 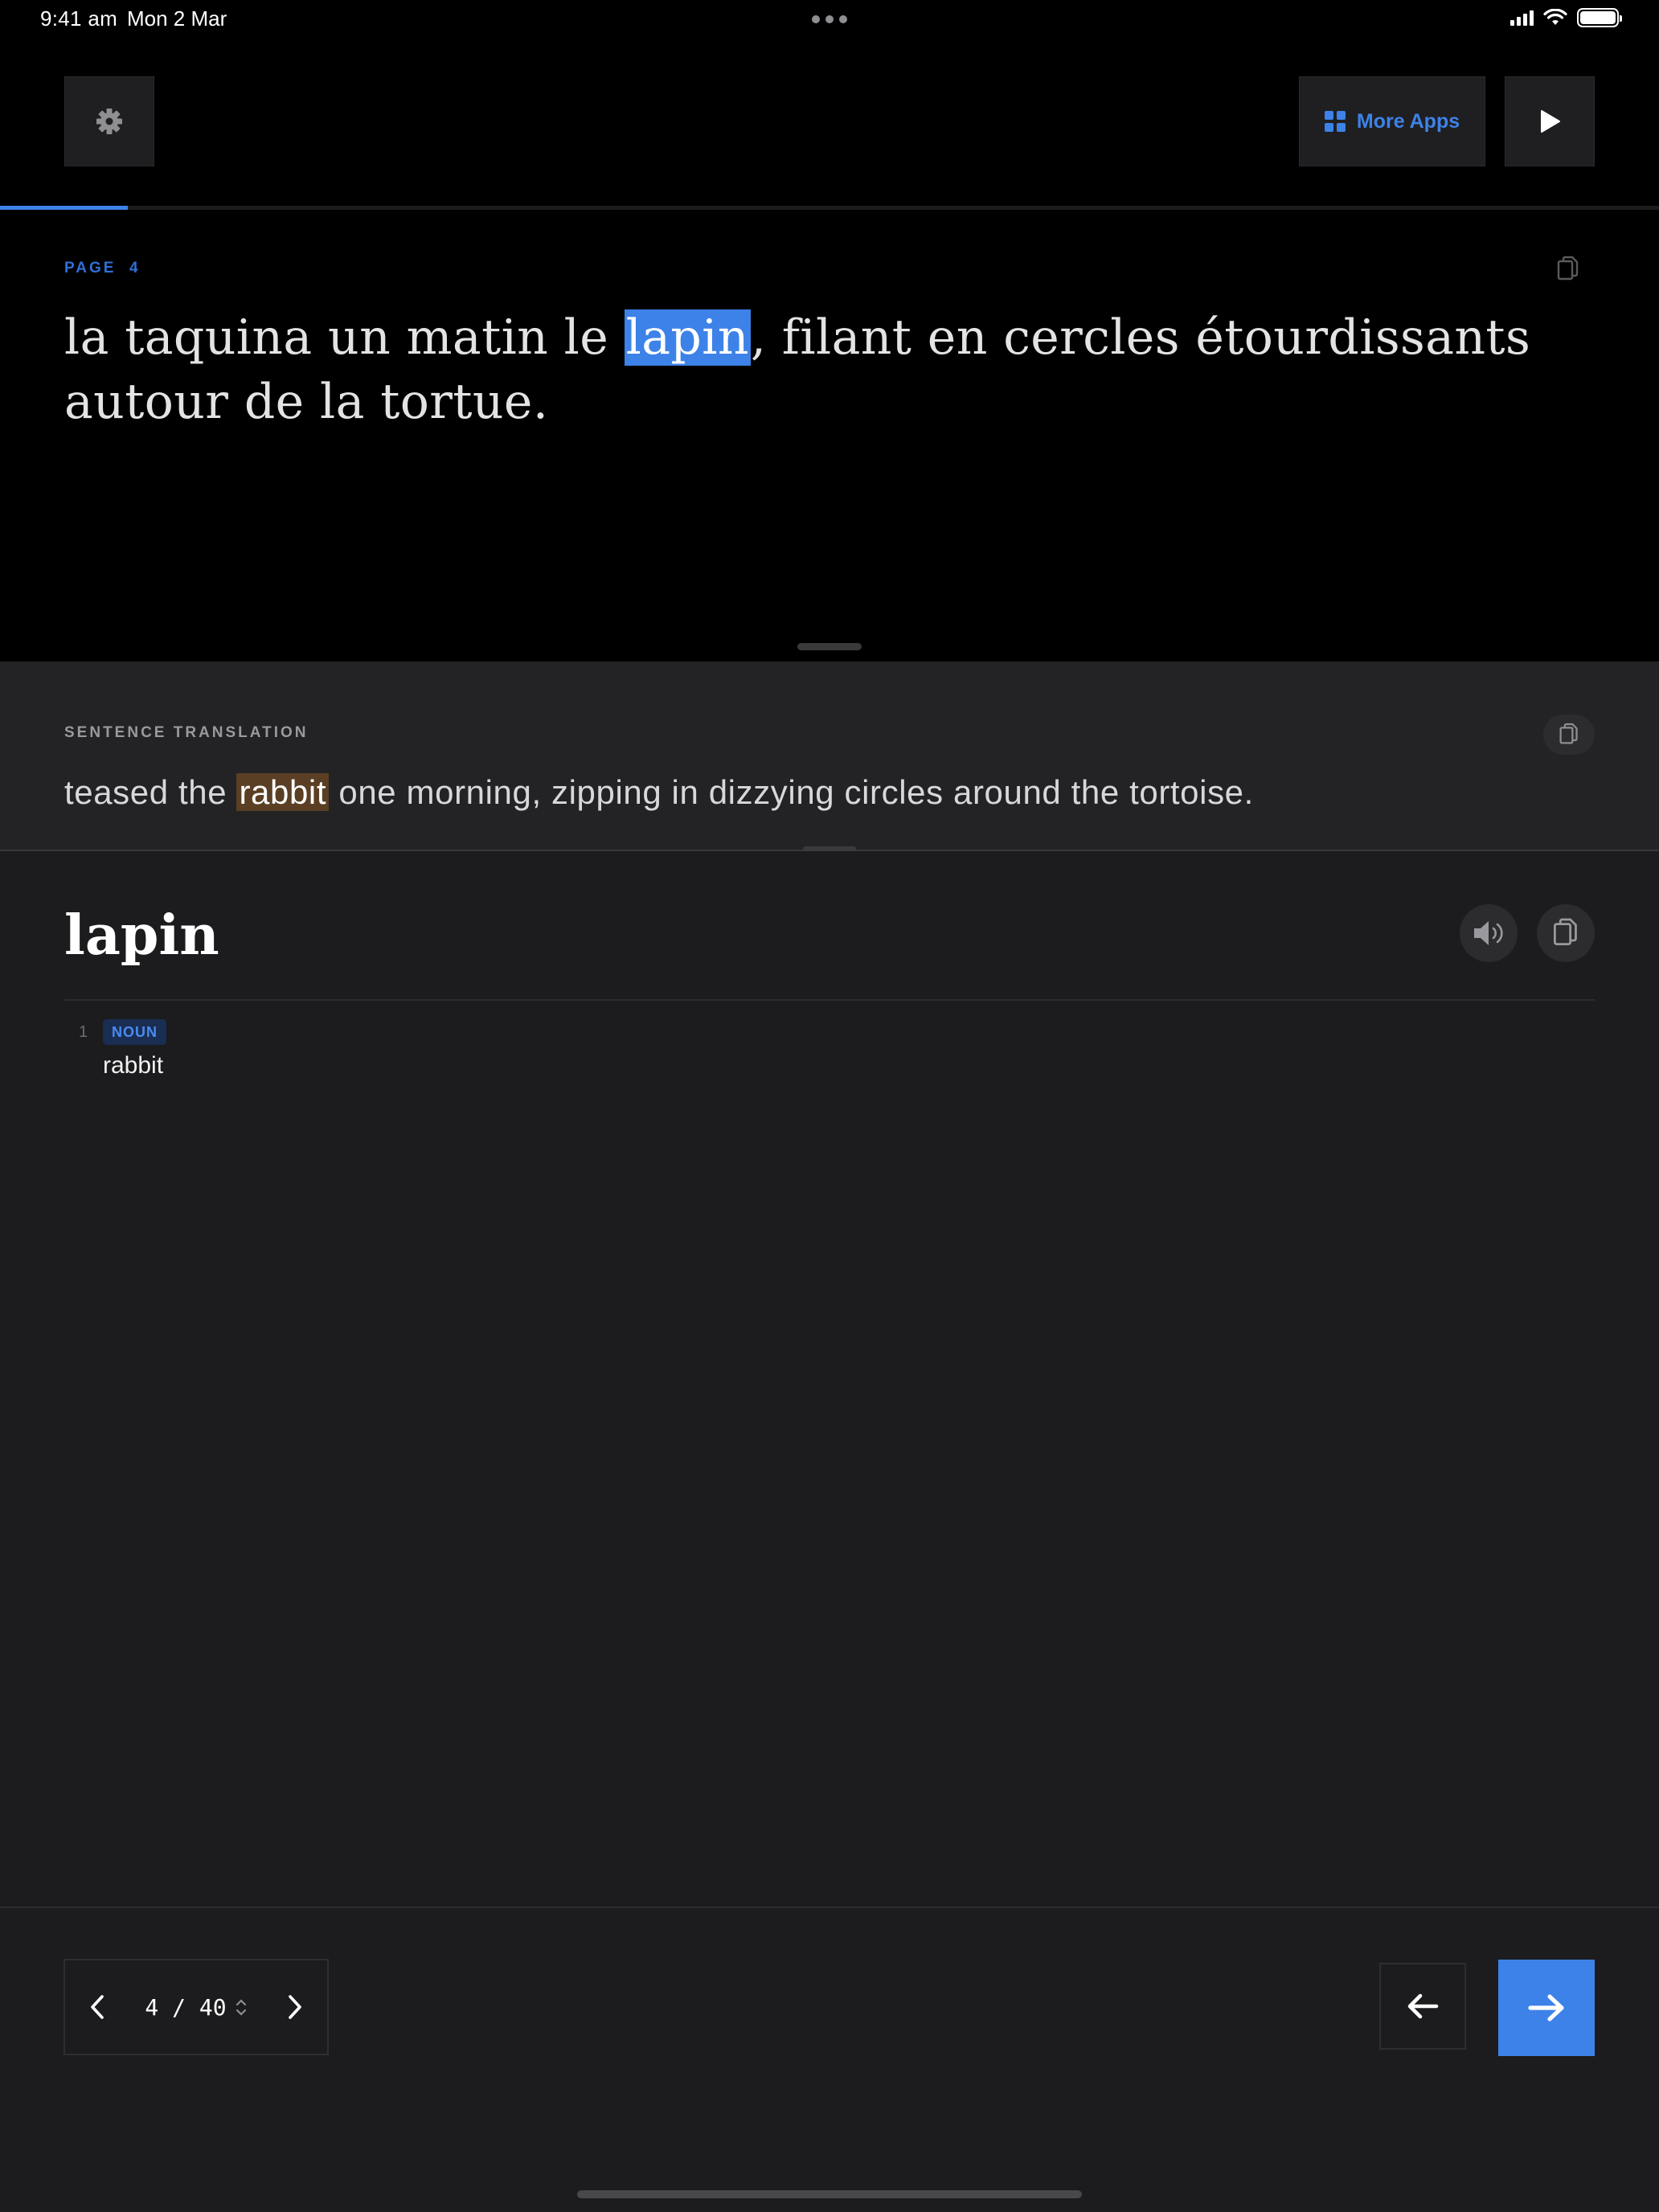 I want to click on page-count-label: 4 / 40, so click(x=186, y=2007).